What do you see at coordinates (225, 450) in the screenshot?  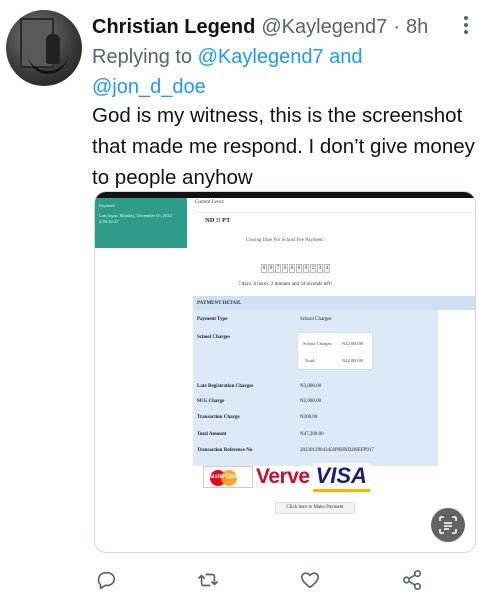 I see `row-label: Transaction Reference No` at bounding box center [225, 450].